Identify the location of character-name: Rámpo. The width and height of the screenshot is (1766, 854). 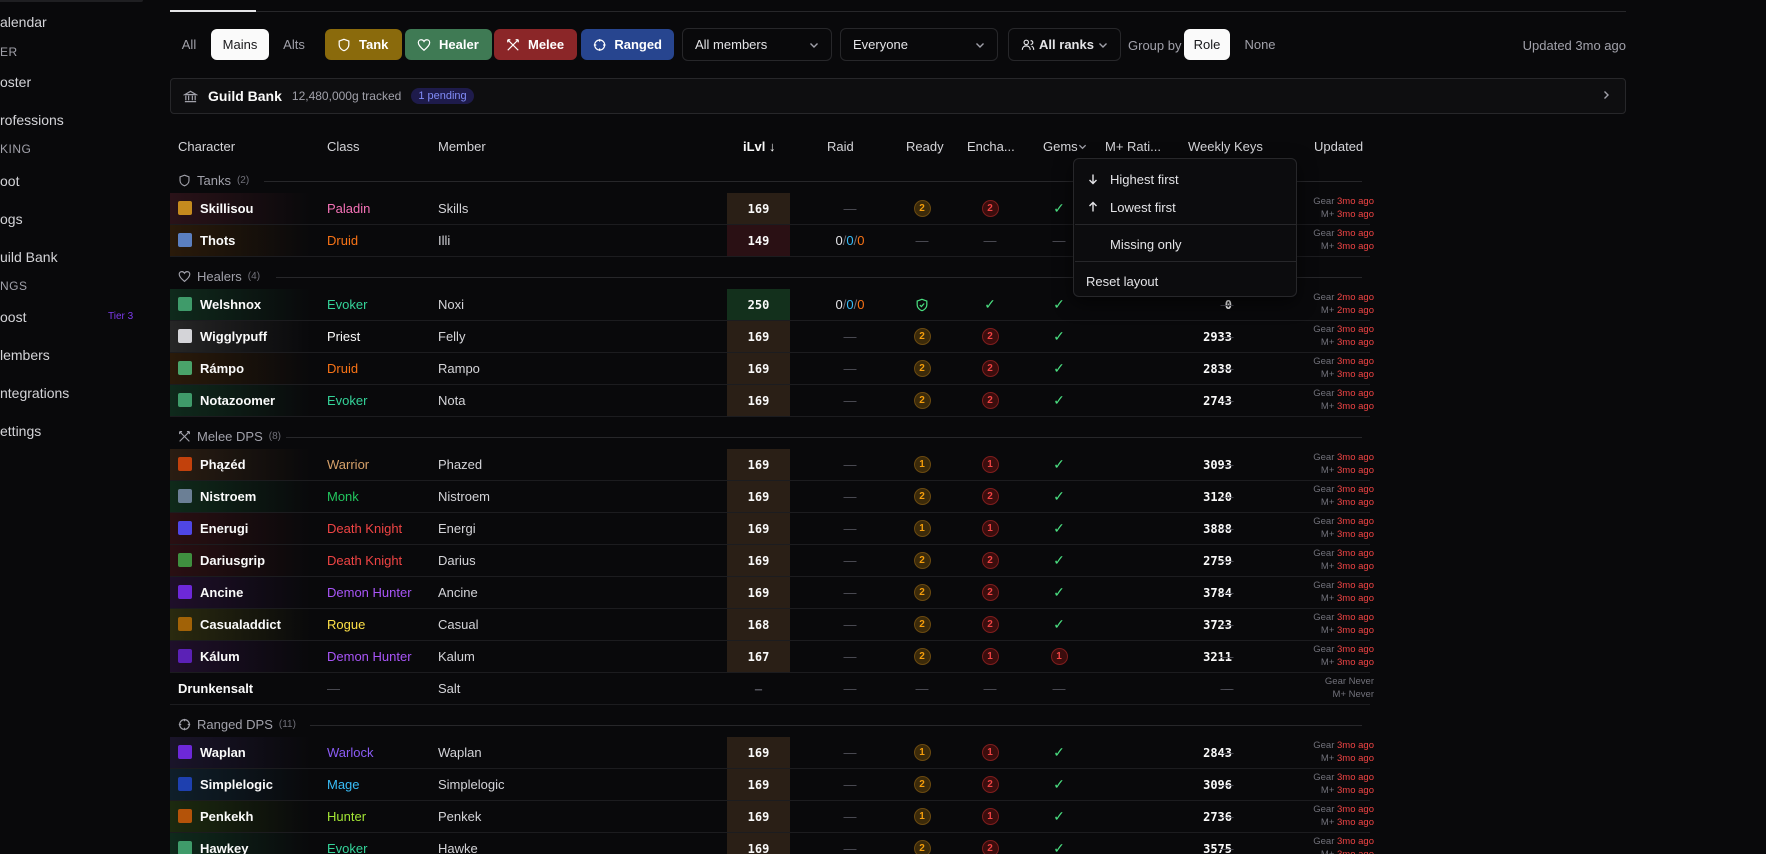
(222, 368).